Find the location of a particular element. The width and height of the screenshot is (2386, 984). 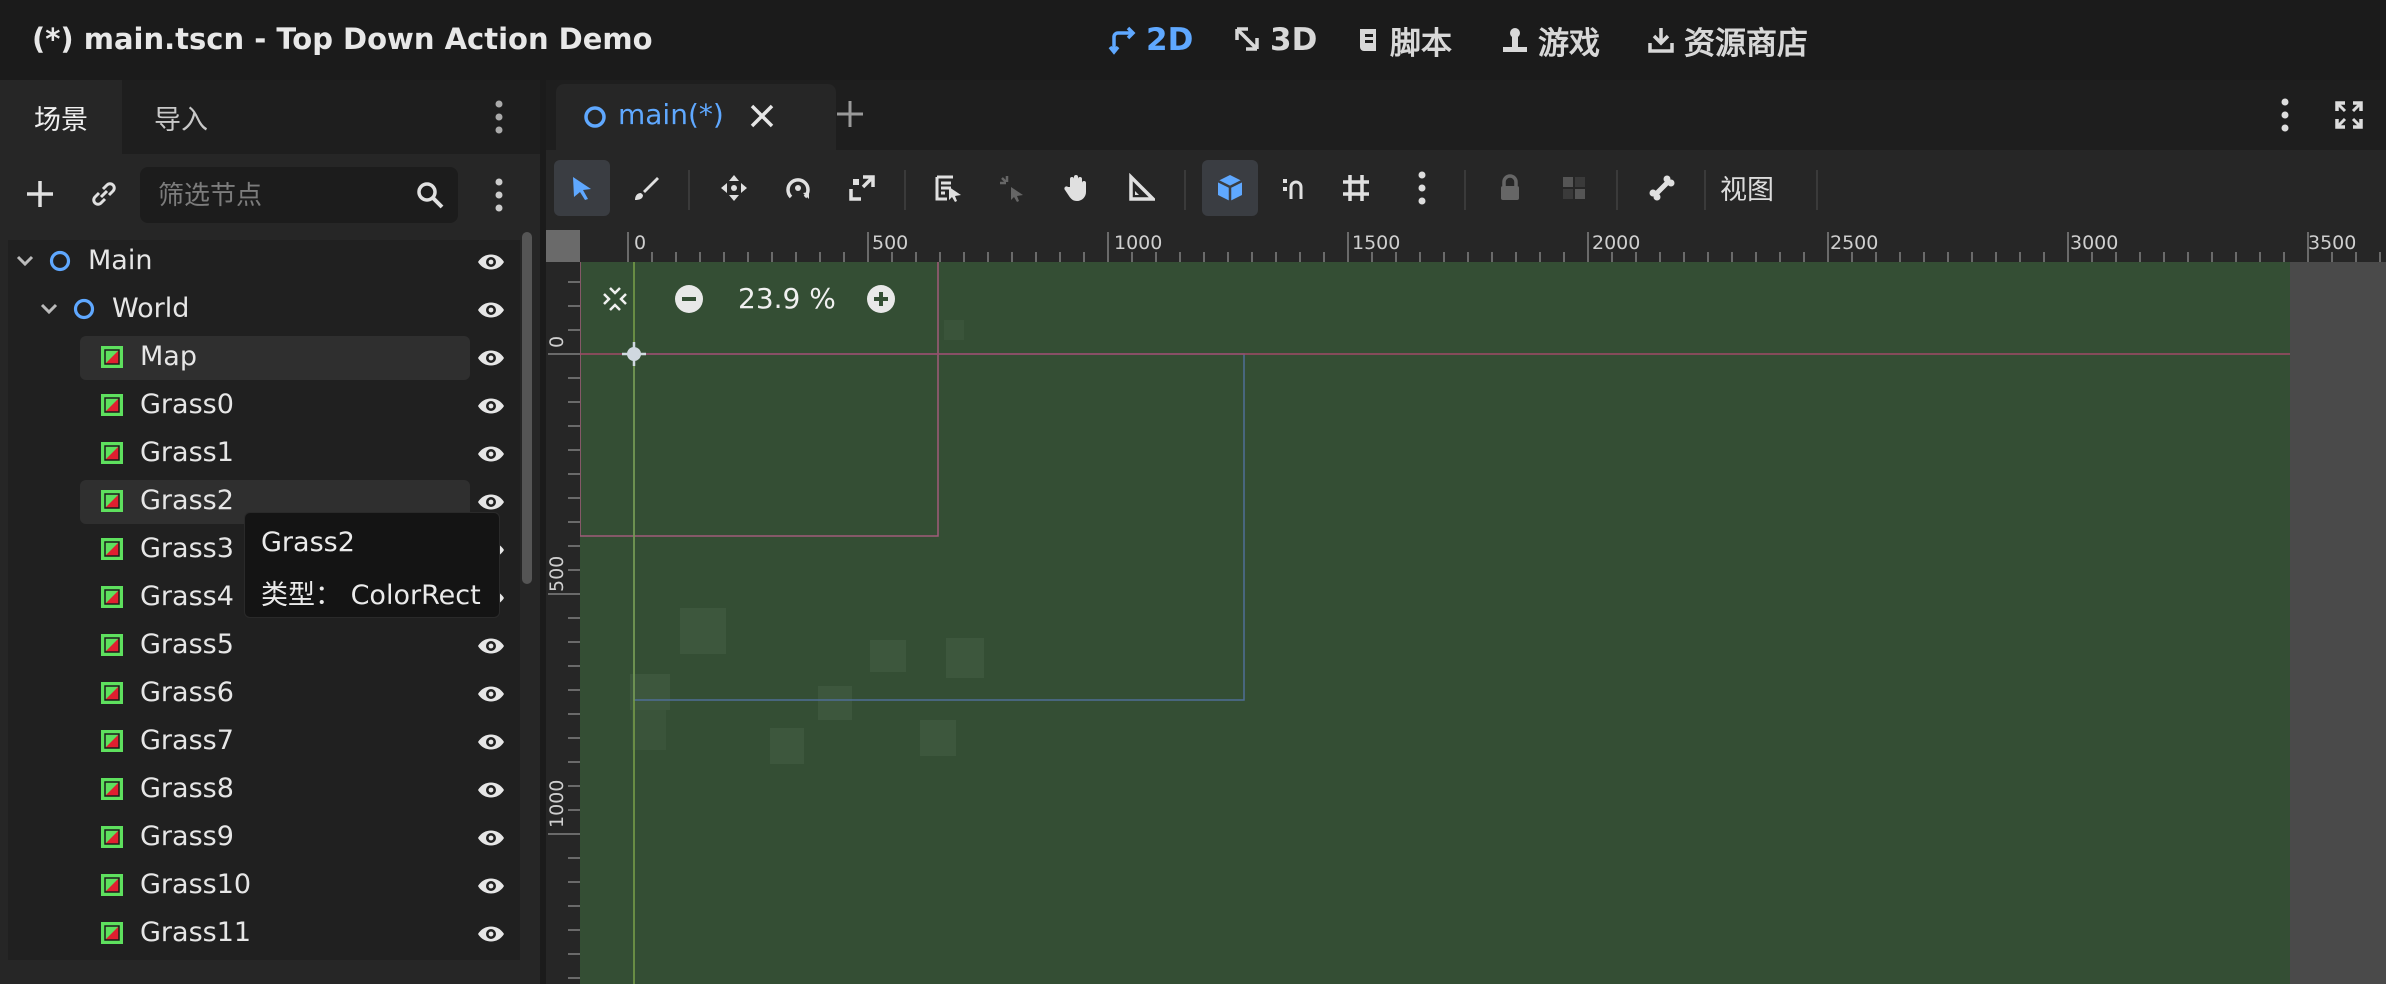

add-scene-tab-icon is located at coordinates (850, 116).